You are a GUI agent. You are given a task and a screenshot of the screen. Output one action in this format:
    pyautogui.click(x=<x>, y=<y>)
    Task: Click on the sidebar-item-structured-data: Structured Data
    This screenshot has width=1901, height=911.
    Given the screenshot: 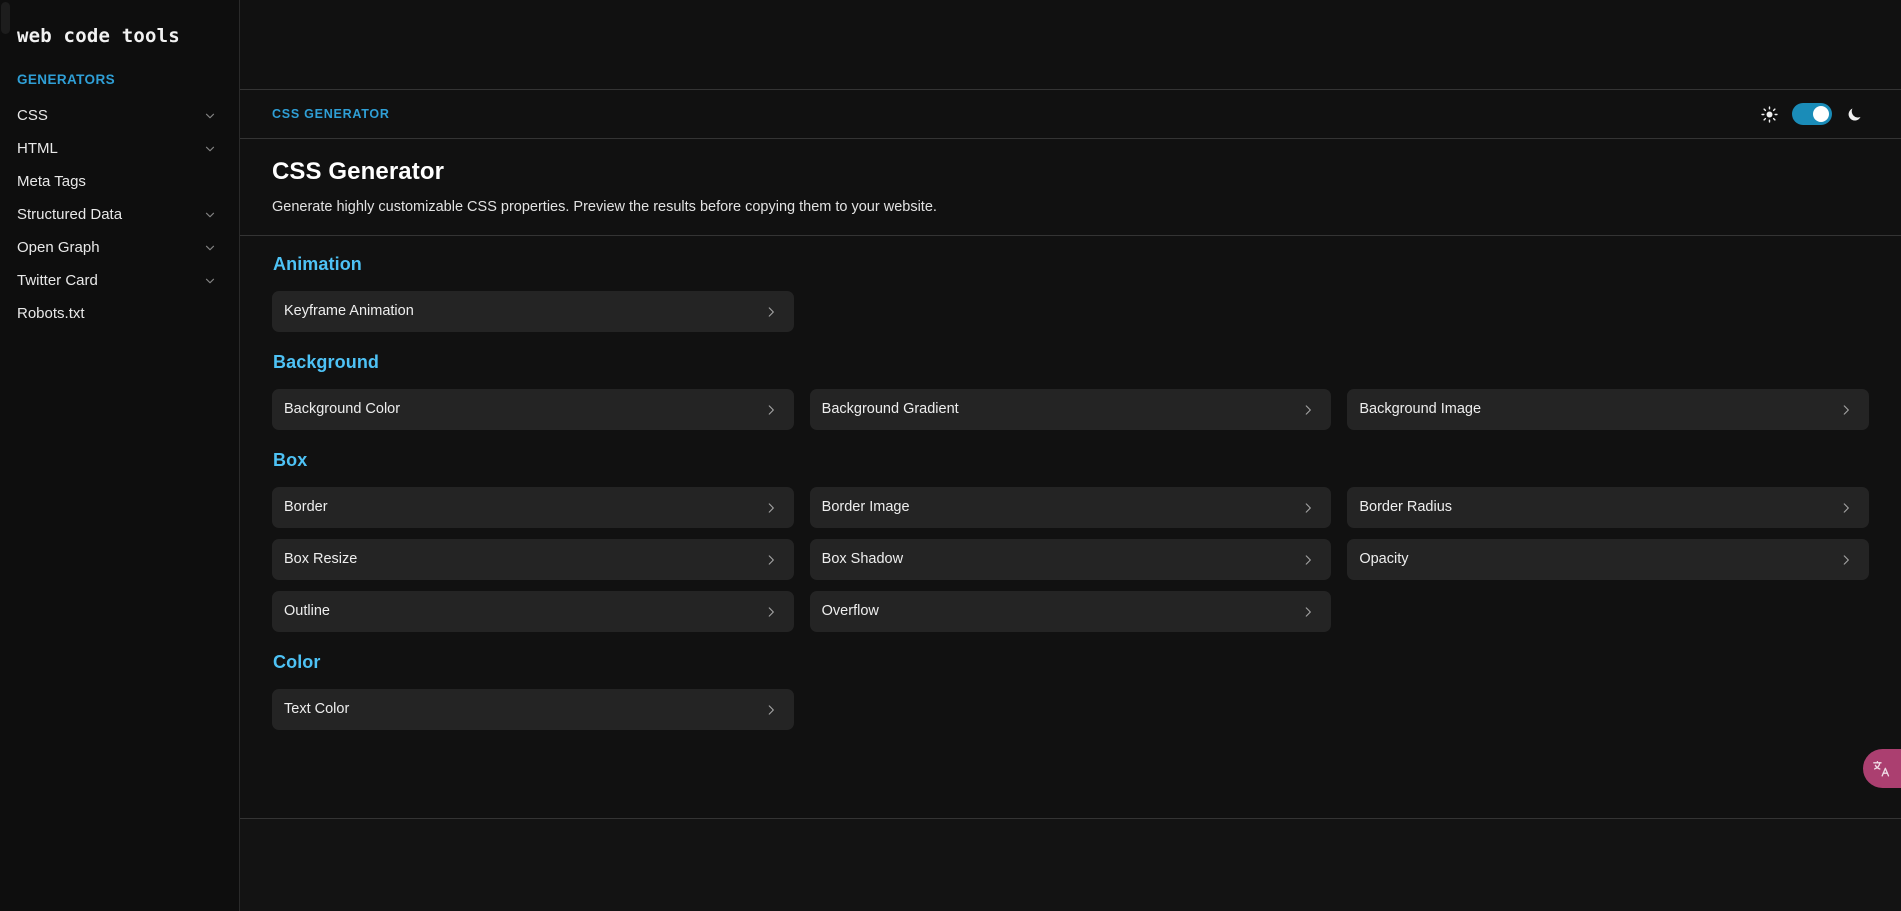 What is the action you would take?
    pyautogui.click(x=119, y=214)
    